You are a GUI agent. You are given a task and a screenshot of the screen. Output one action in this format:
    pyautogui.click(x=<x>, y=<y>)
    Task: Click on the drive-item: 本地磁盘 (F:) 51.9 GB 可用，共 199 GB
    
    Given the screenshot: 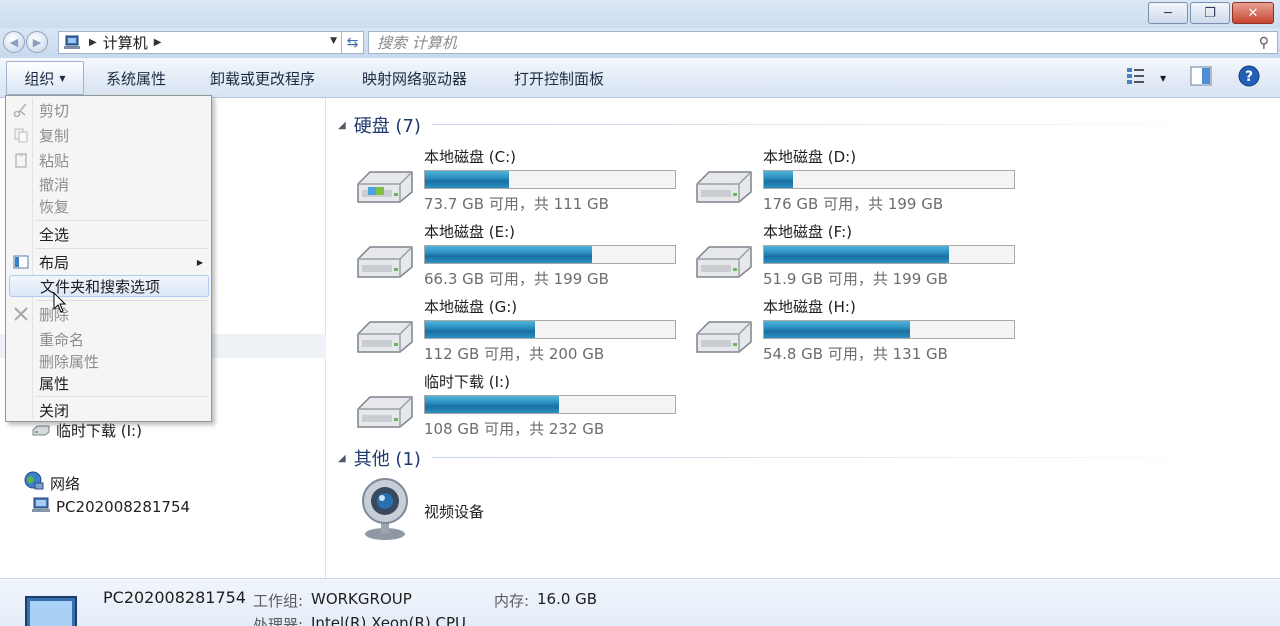 What is the action you would take?
    pyautogui.click(x=858, y=256)
    